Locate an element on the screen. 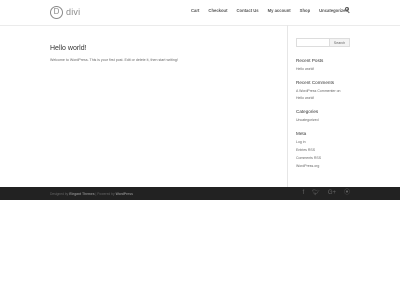 This screenshot has height=300, width=400. meta-comments-rss: Comments RSS is located at coordinates (308, 158).